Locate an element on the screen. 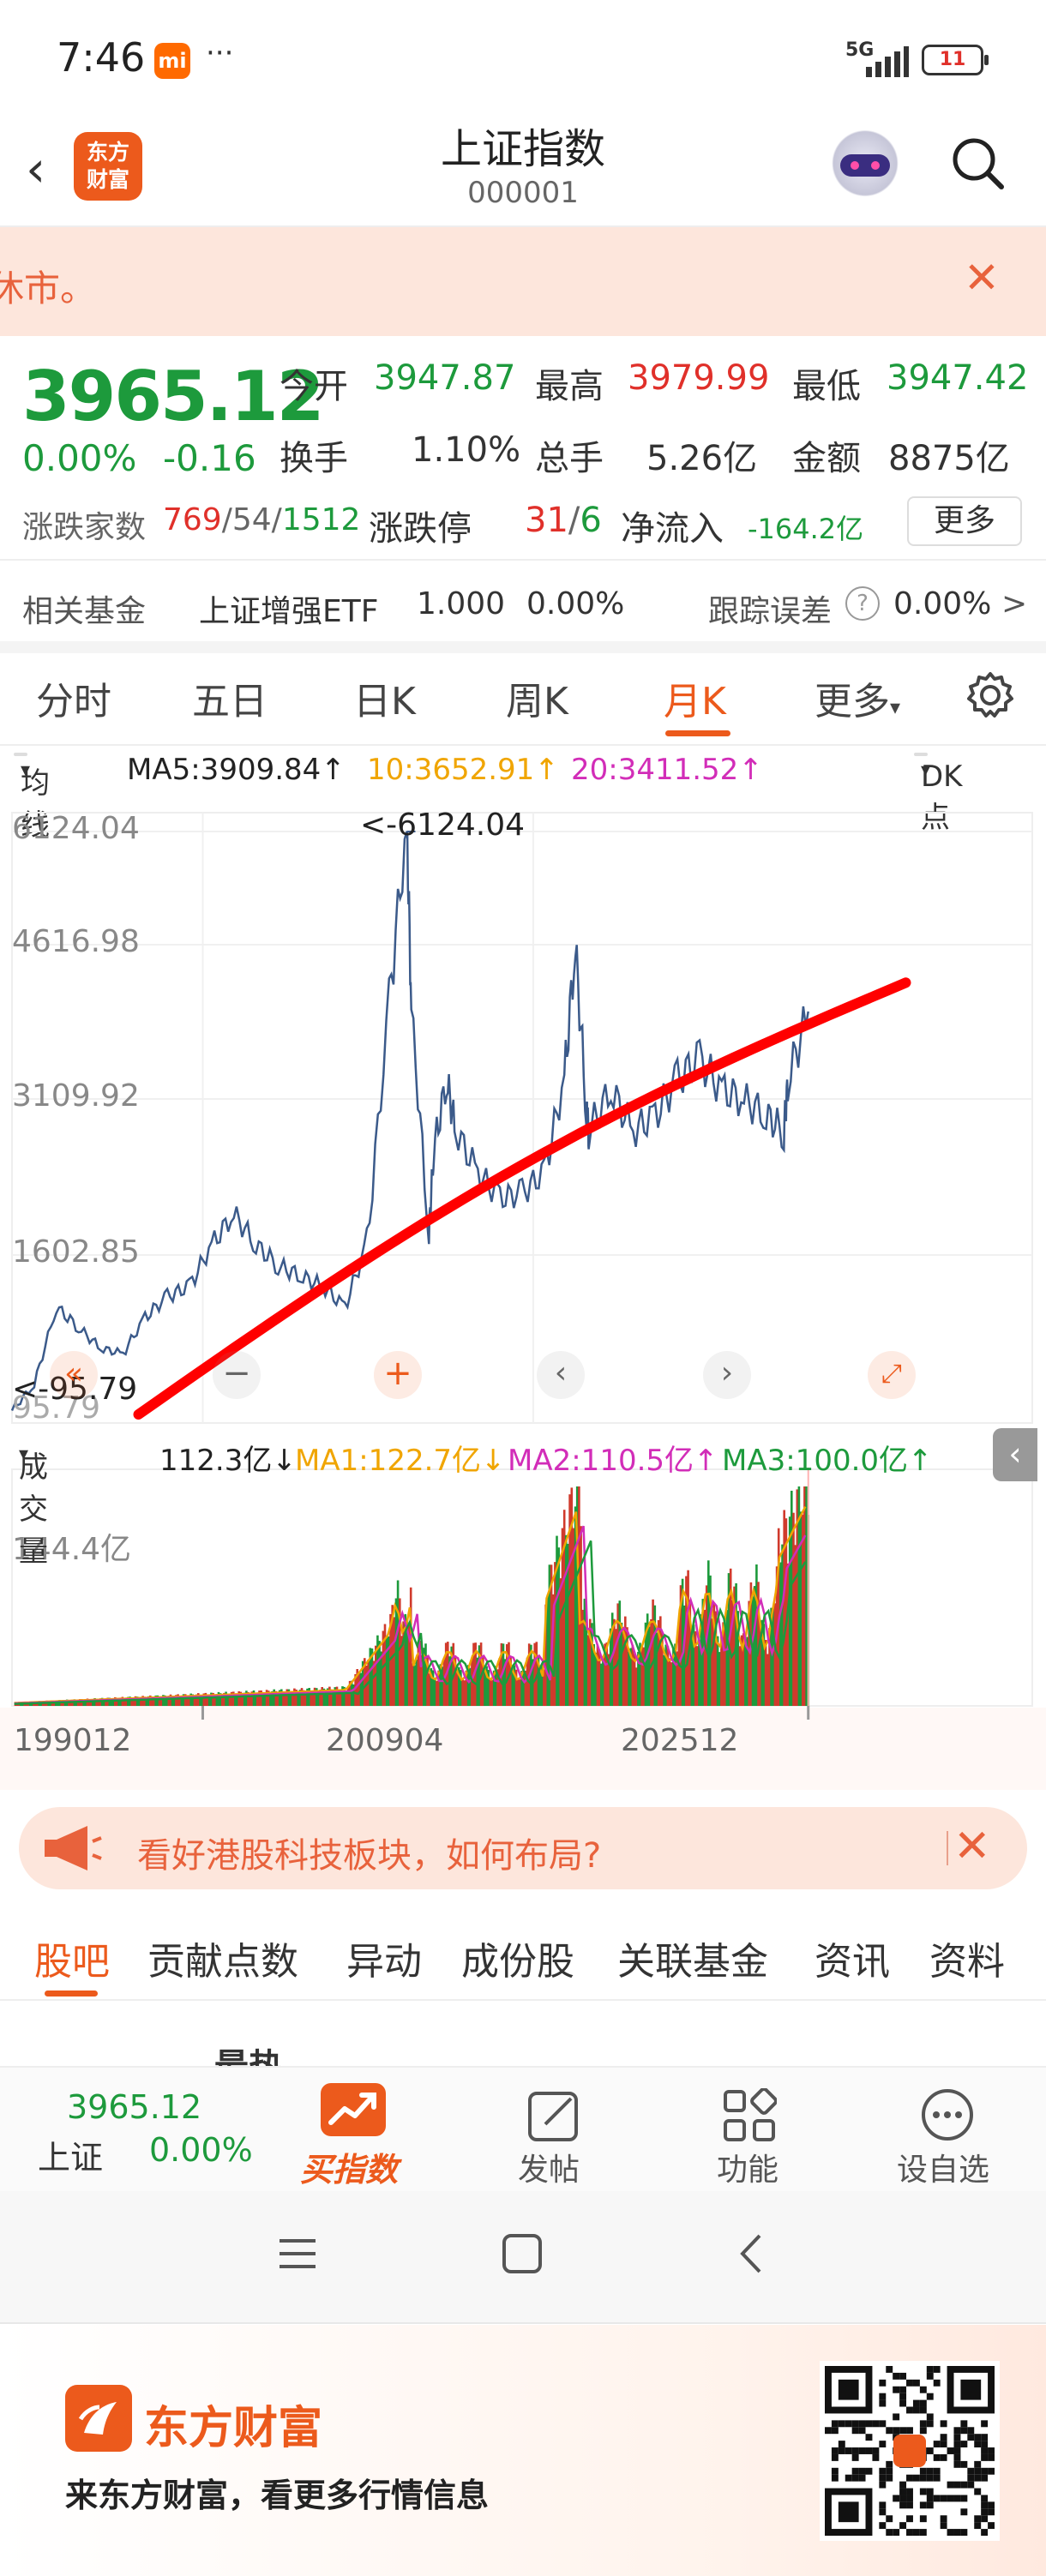 The width and height of the screenshot is (1046, 2576). ma20-value: 20:3411.52↑ is located at coordinates (667, 770).